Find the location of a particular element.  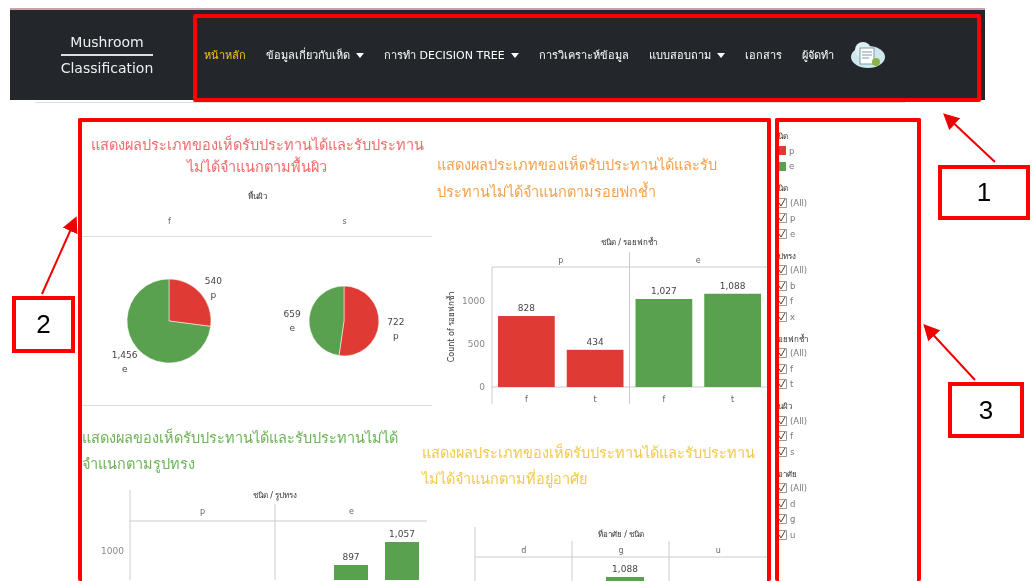

filter-title: ปทรง is located at coordinates (787, 256).